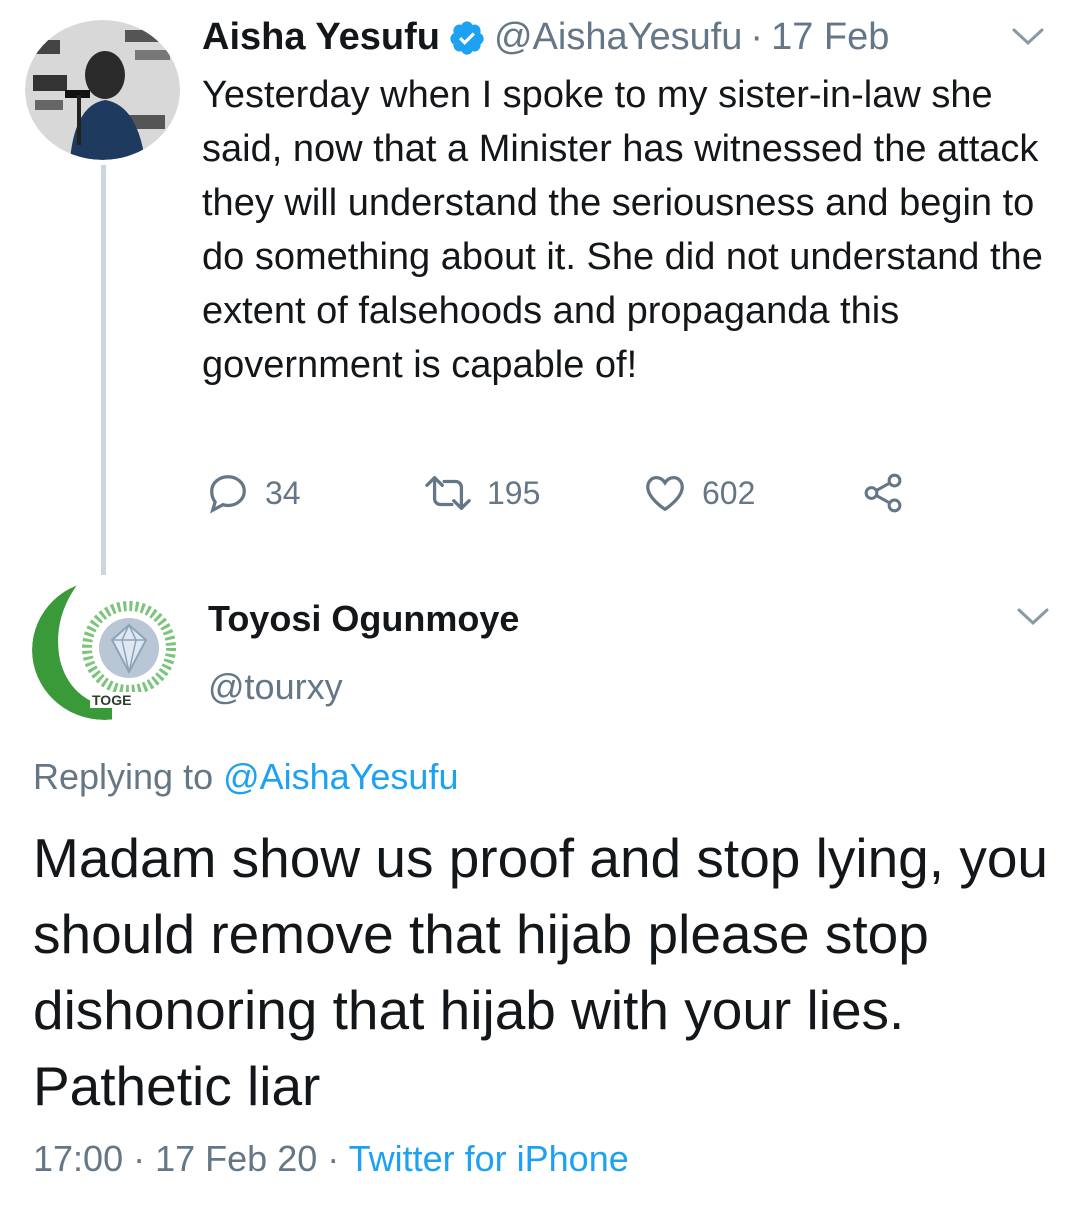 The width and height of the screenshot is (1080, 1208). Describe the element at coordinates (227, 494) in the screenshot. I see `reply-icon` at that location.